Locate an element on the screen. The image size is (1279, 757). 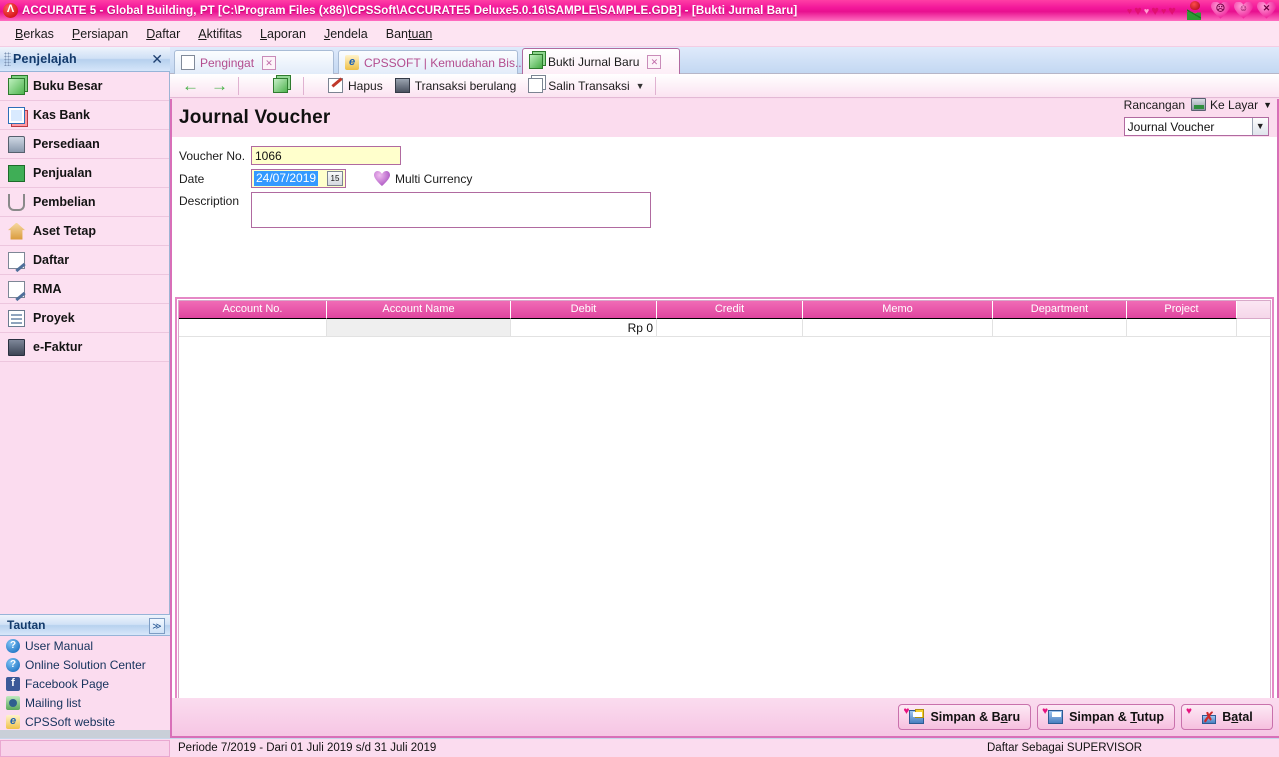
multi-currency-toggle: Multi Currency is located at coordinates (423, 178).